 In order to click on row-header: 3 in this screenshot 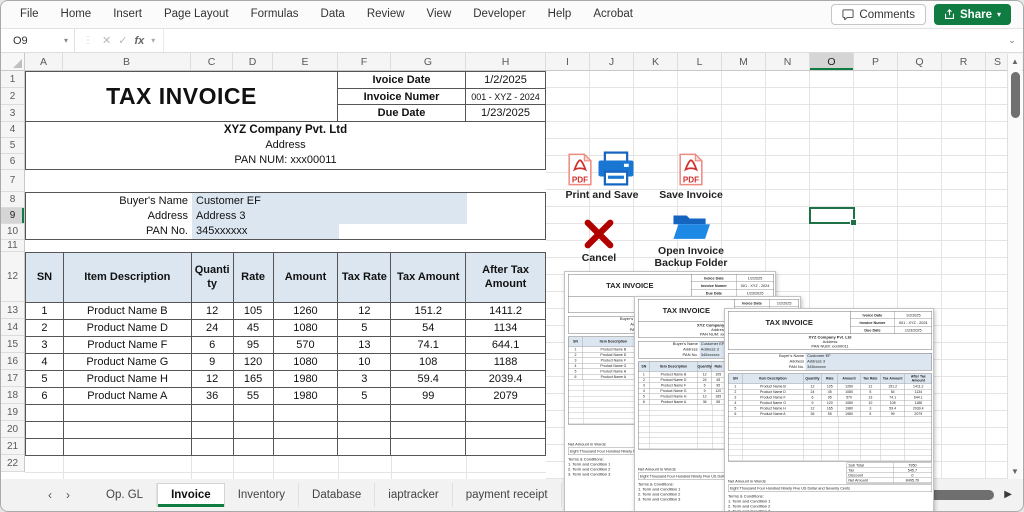, I will do `click(12, 113)`.